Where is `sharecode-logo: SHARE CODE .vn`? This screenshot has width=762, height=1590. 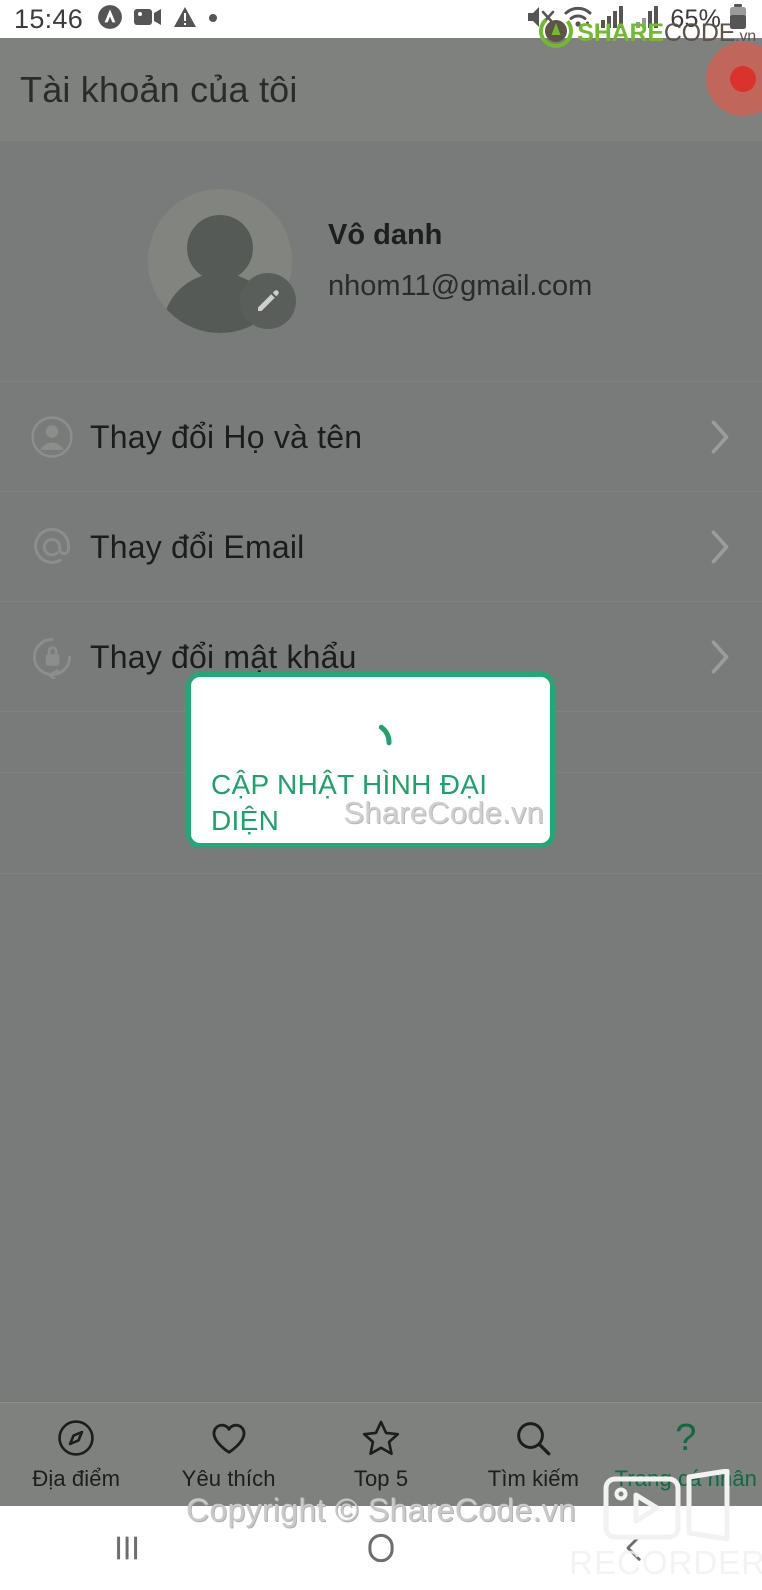 sharecode-logo: SHARE CODE .vn is located at coordinates (647, 33).